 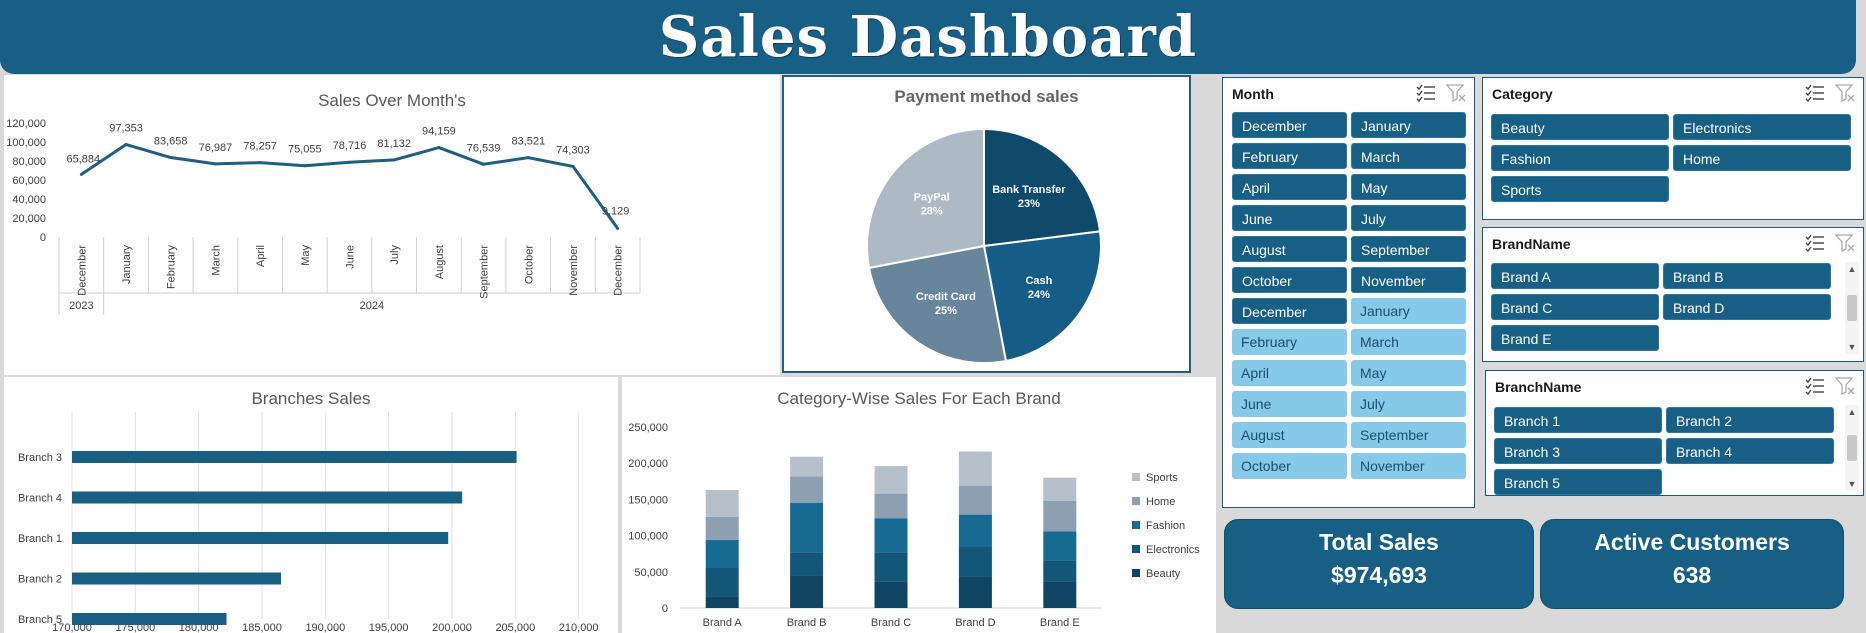 I want to click on y-tick-label: 120,000, so click(x=26, y=124).